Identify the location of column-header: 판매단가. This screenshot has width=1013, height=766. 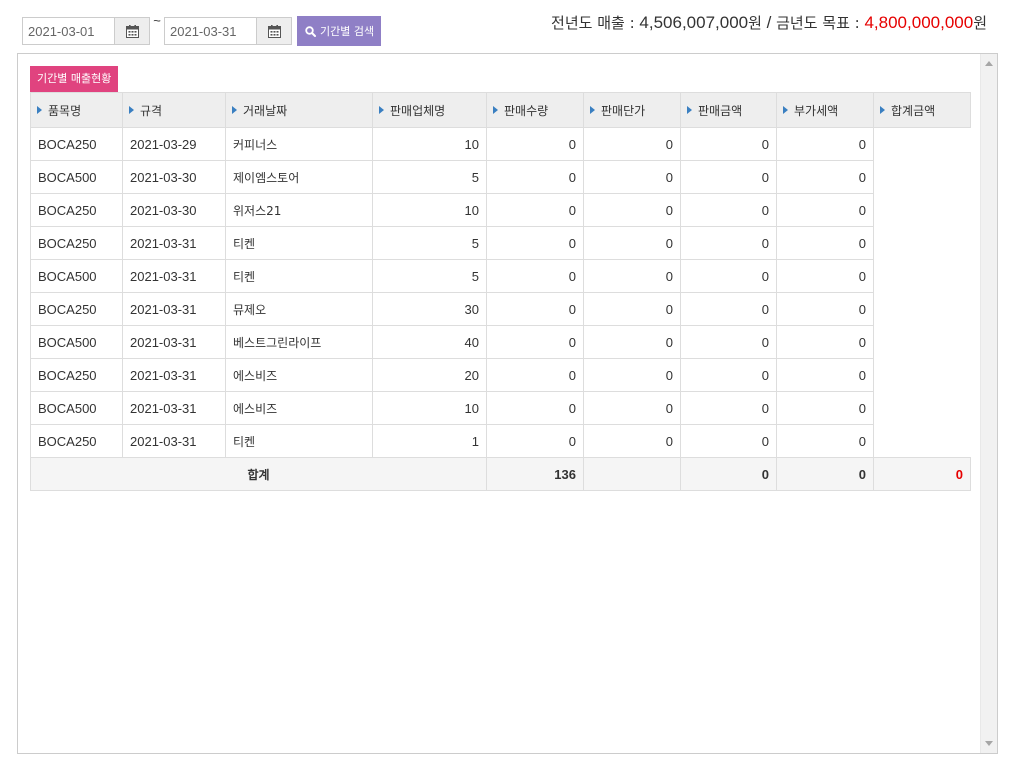
(632, 110).